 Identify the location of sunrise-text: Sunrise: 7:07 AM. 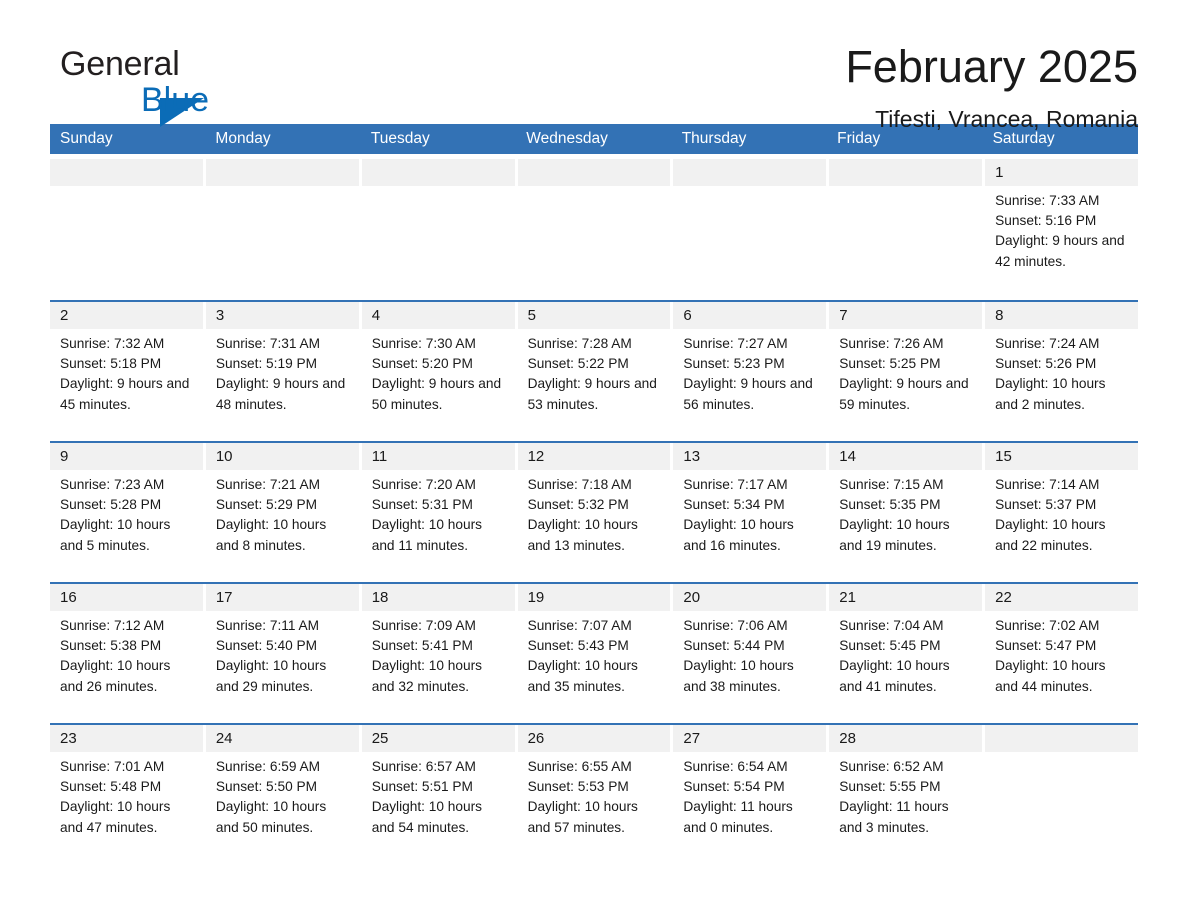
(579, 625).